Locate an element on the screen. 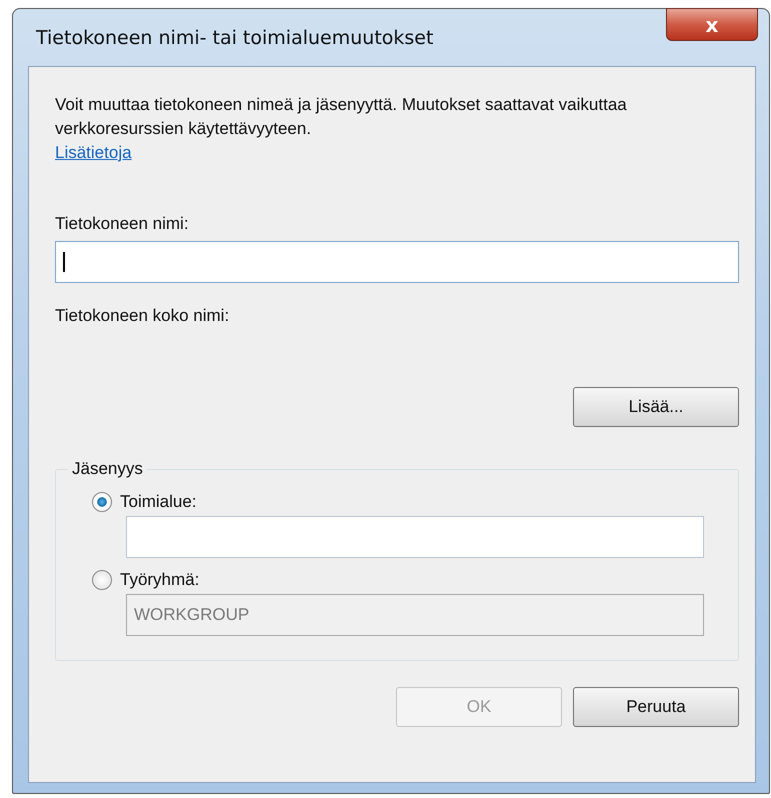  description-text: Voit muuttaa tietokoneen nimeä ja jäsenyyttä. Muutokset saattavat vaikuttaa verkkoresurssien käytettävyyteen. is located at coordinates (341, 117).